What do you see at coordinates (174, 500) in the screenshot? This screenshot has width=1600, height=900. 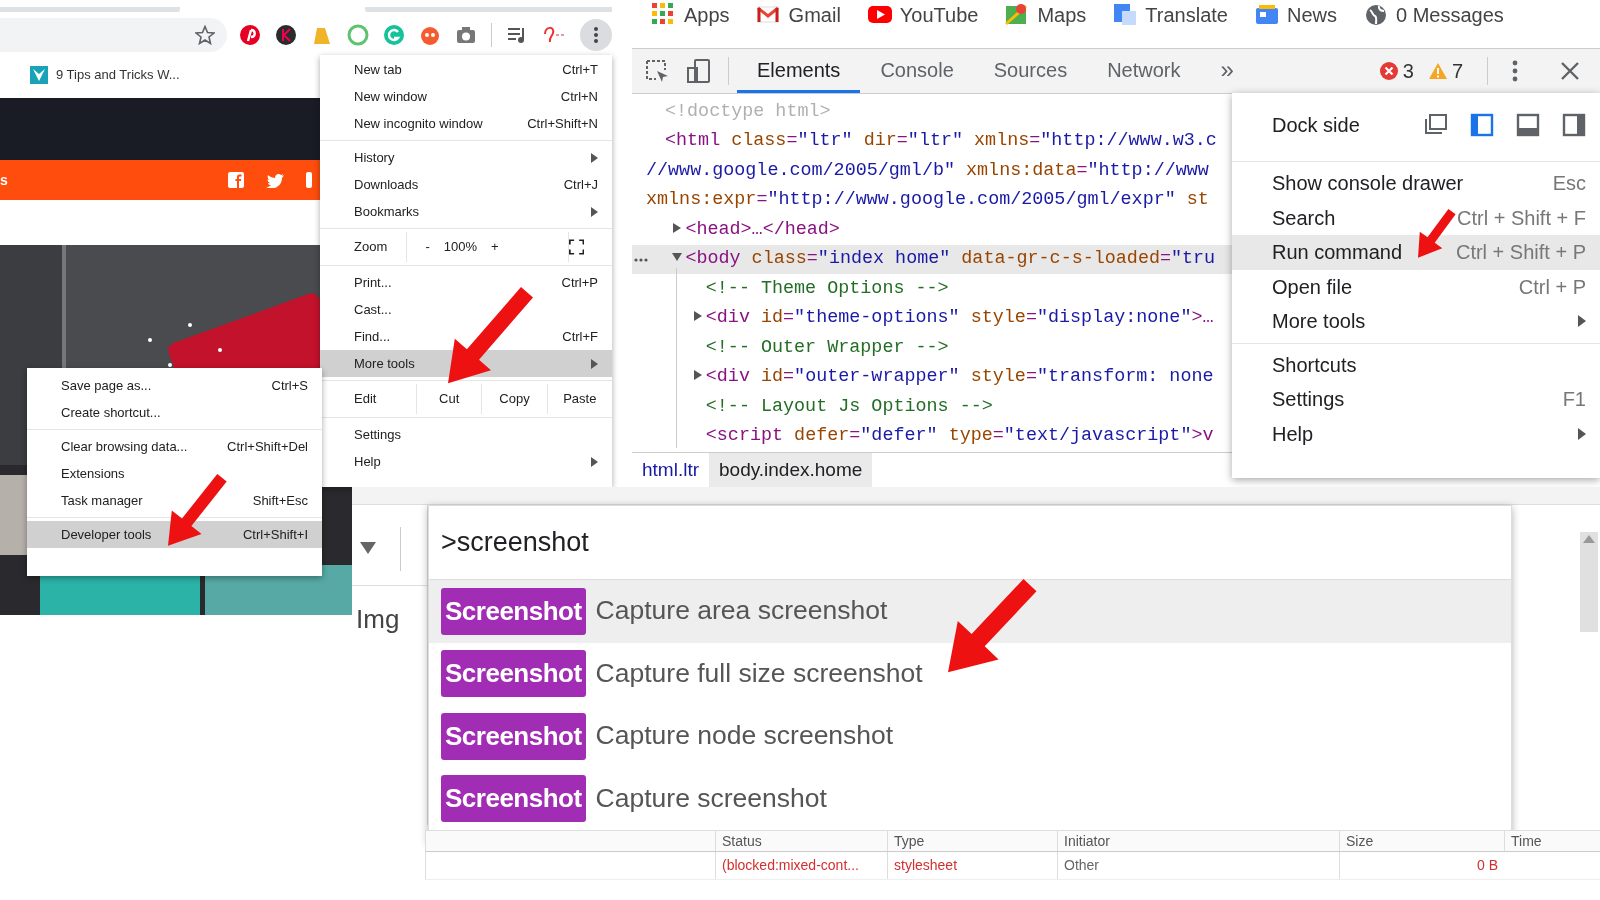 I see `menu-item: Task manager Shift+Esc` at bounding box center [174, 500].